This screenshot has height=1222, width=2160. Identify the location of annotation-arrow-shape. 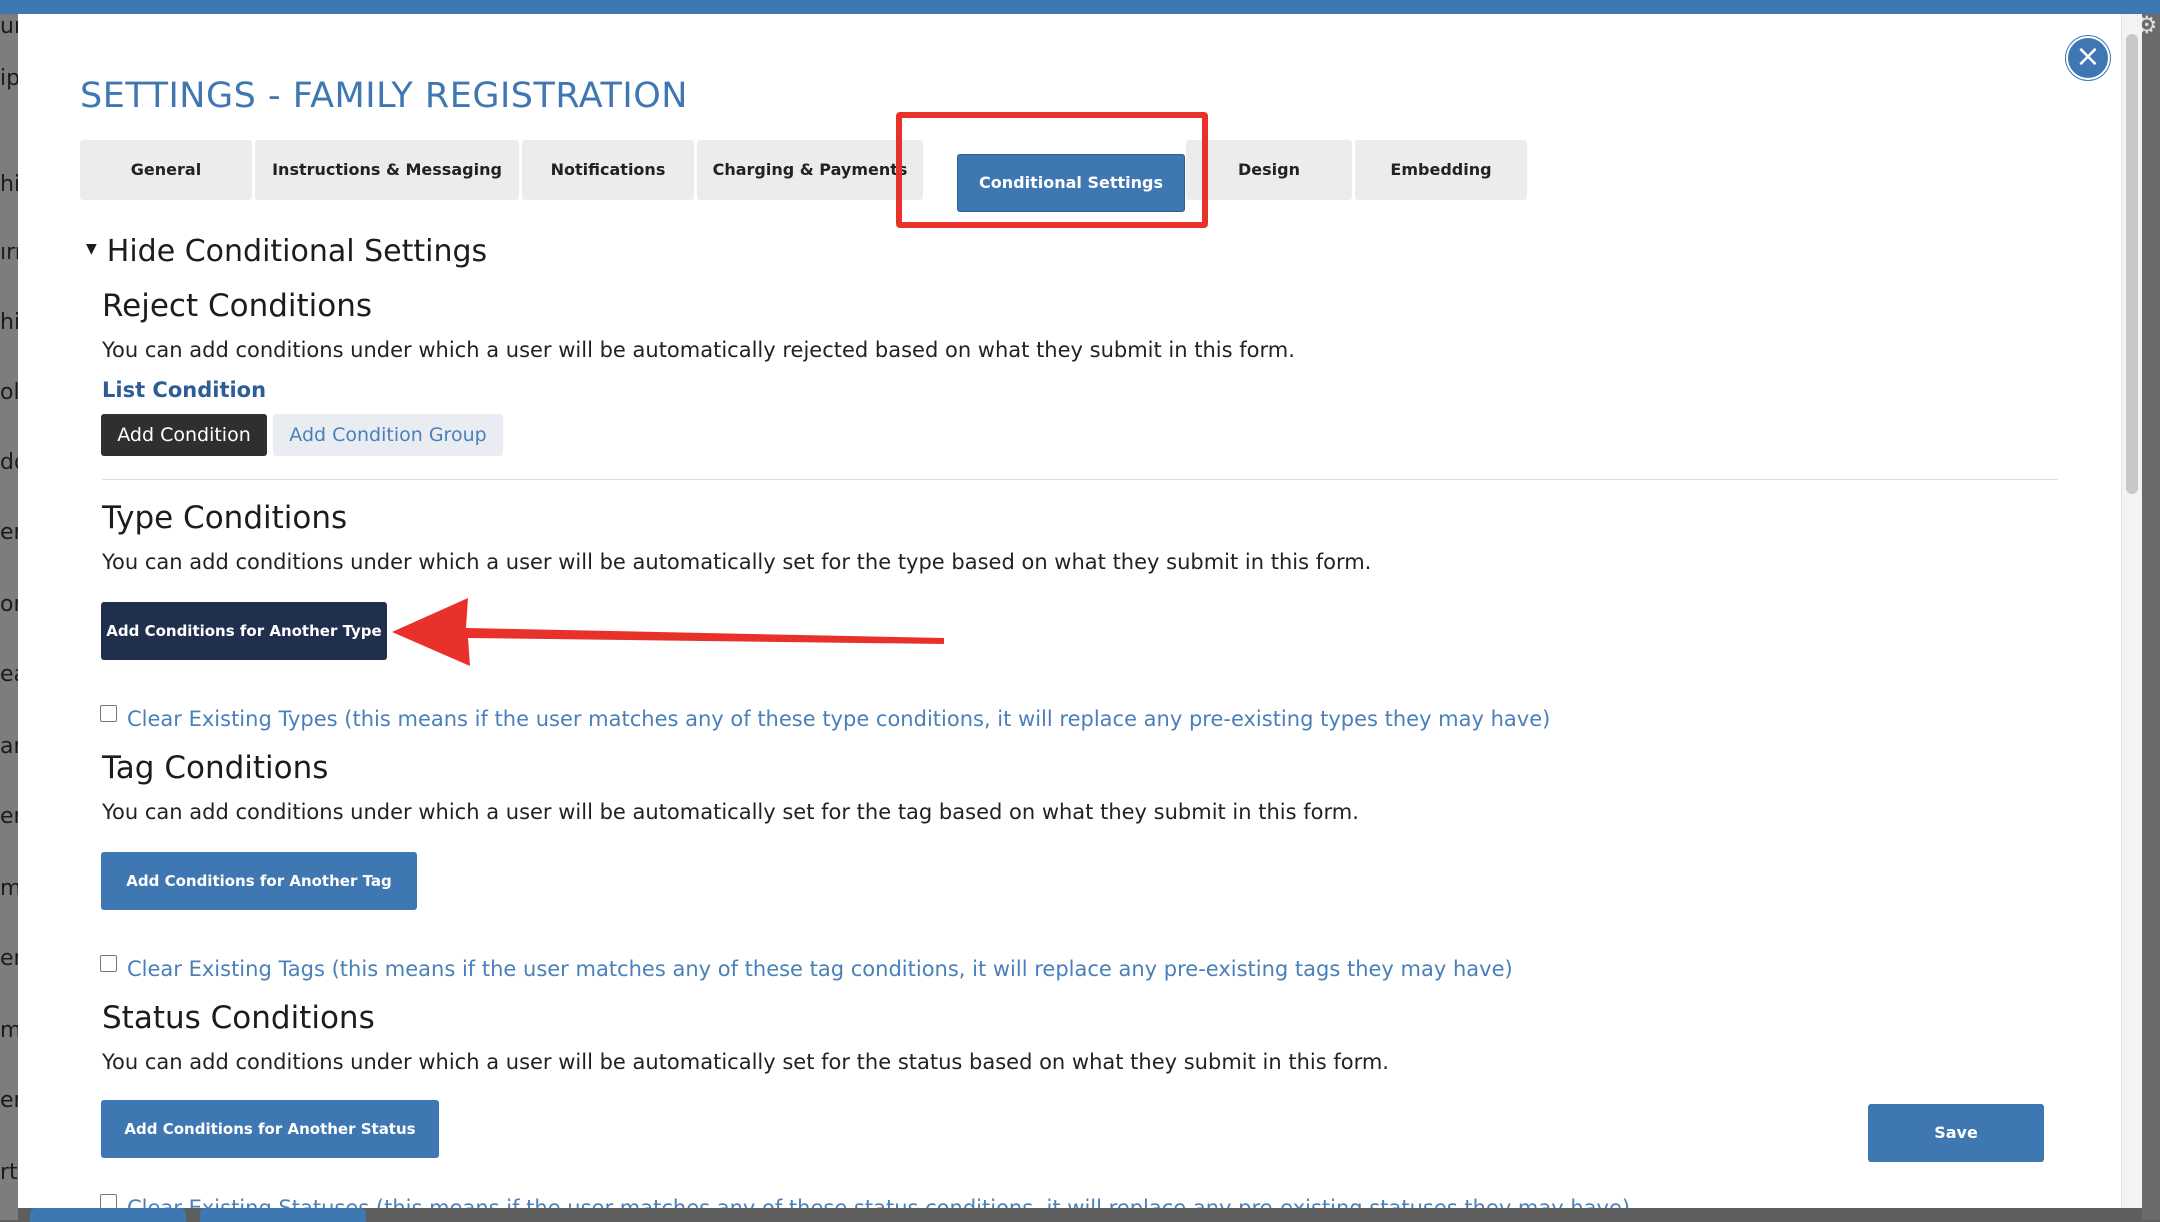
(668, 632).